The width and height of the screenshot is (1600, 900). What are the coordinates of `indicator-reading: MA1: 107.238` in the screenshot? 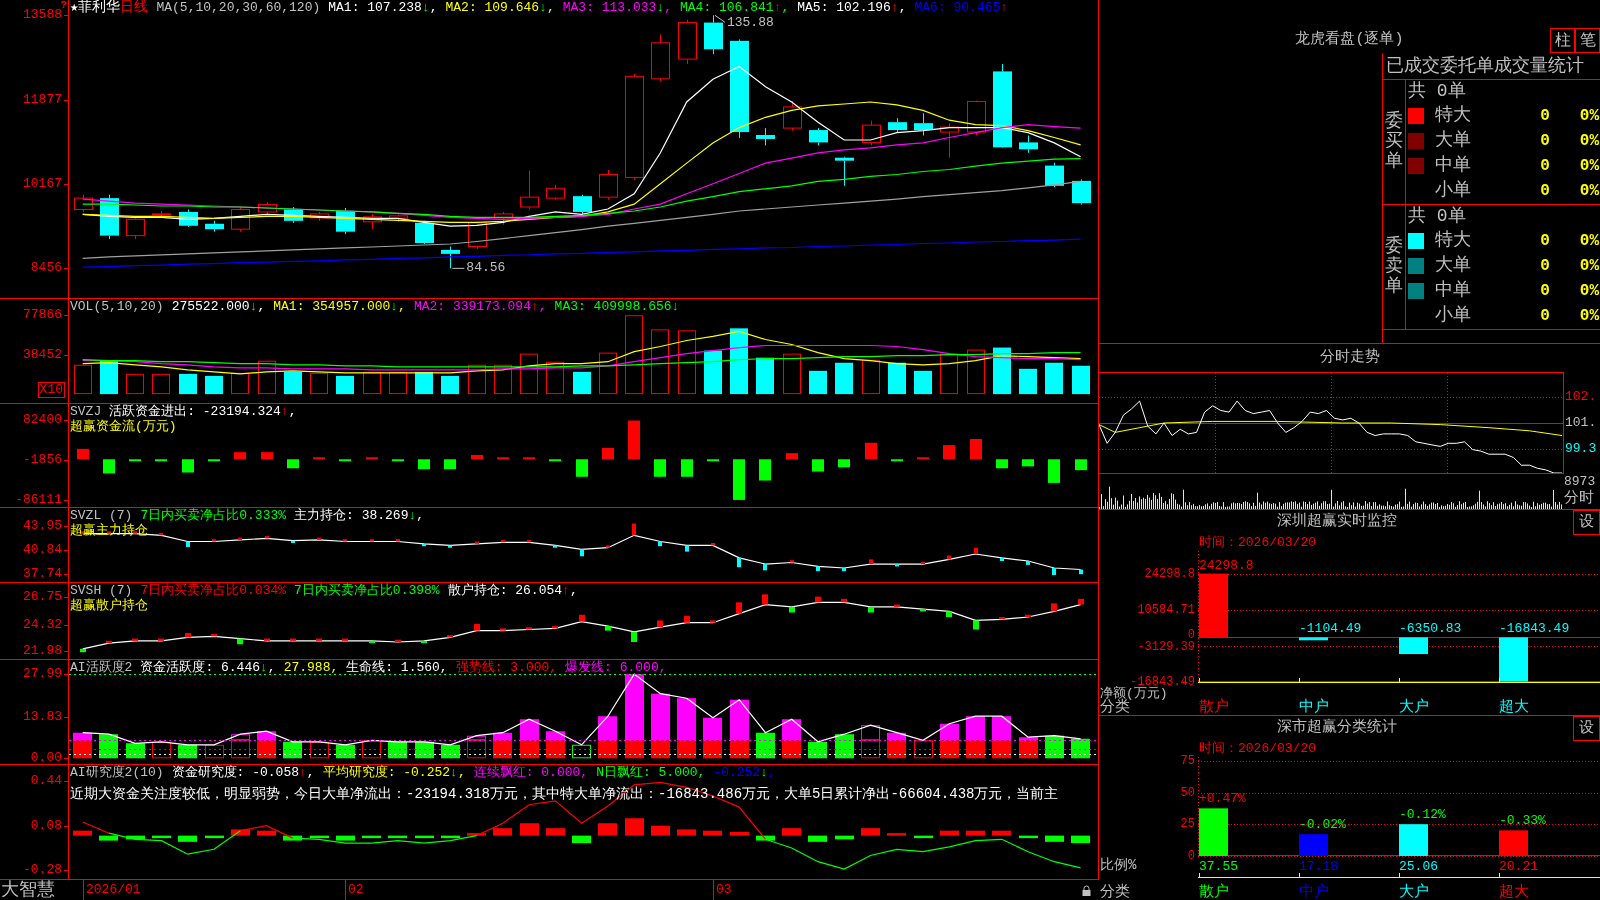 It's located at (375, 7).